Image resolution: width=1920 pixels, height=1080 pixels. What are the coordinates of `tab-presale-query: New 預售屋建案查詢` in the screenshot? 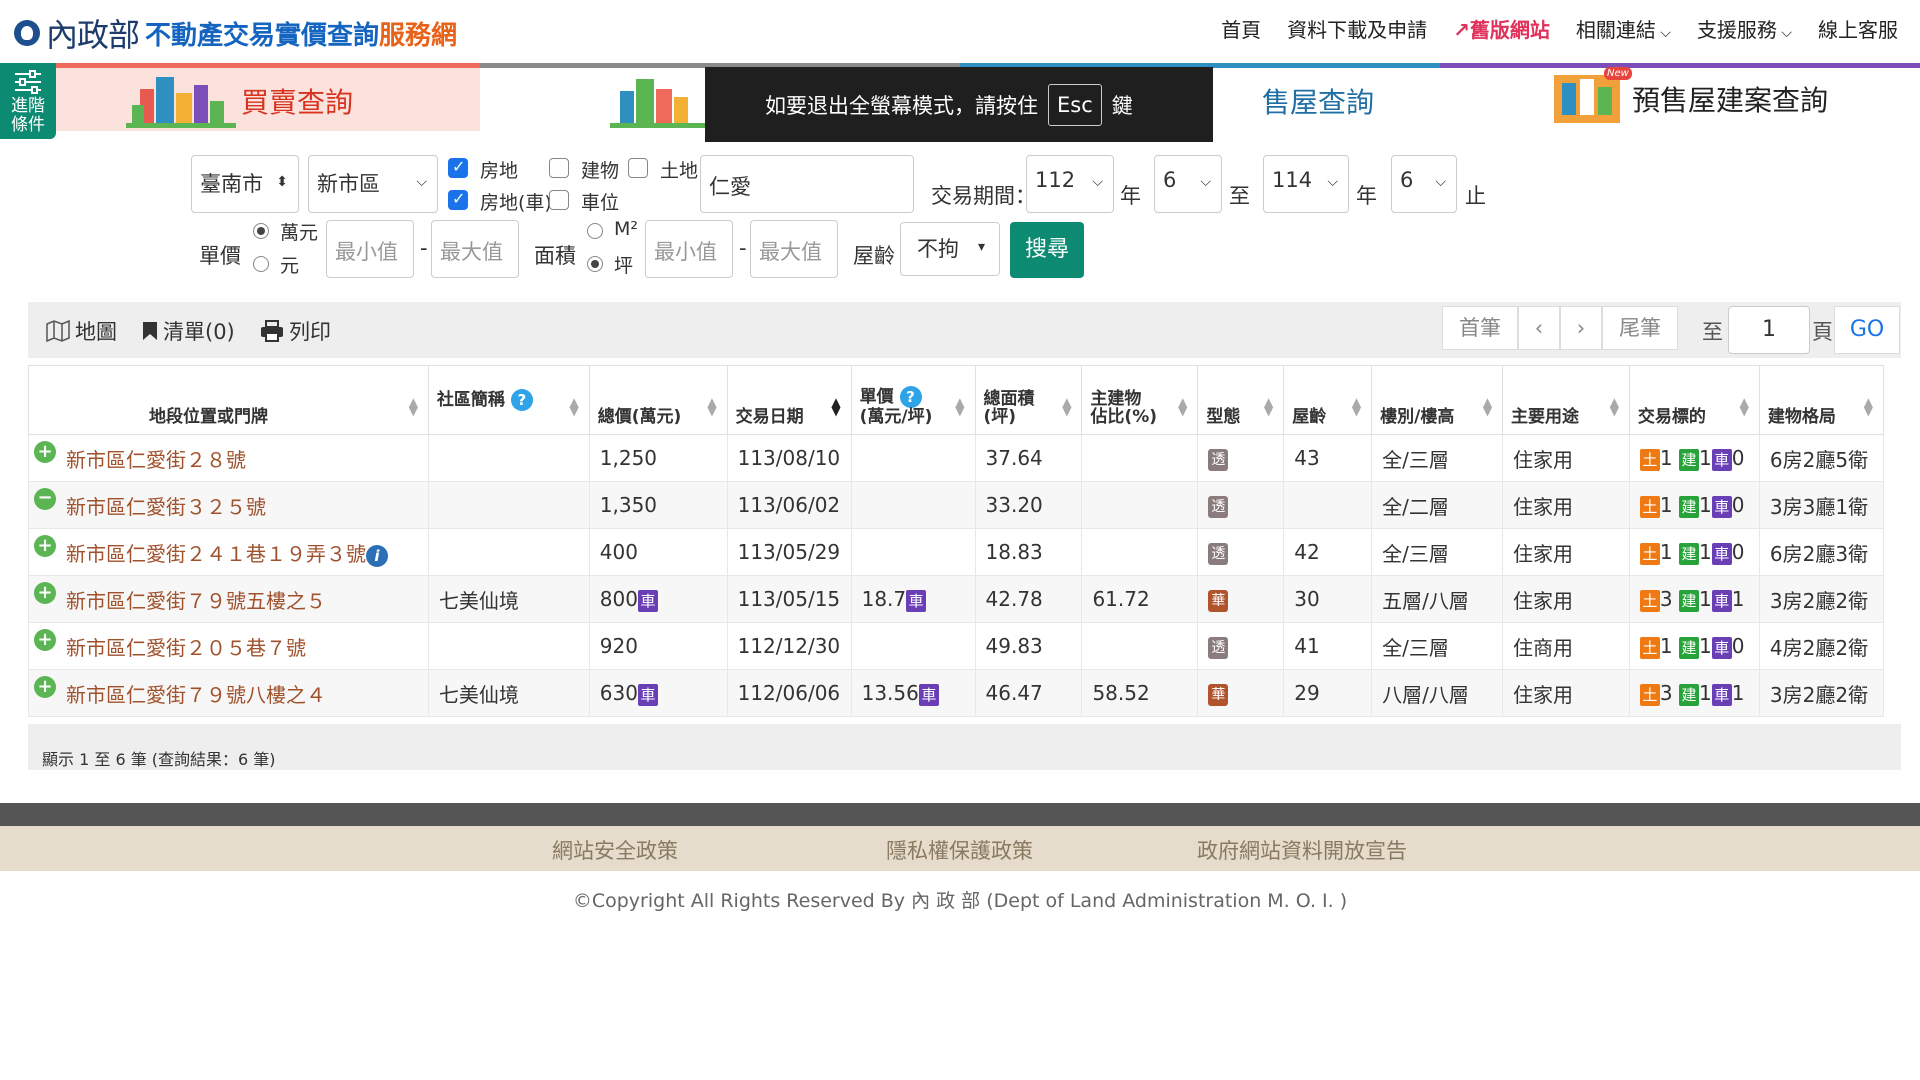 It's located at (1680, 97).